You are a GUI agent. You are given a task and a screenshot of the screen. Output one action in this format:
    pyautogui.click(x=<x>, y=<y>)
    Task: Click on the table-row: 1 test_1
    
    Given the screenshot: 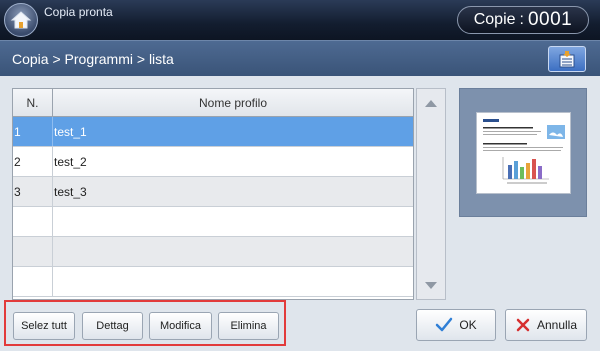 What is the action you would take?
    pyautogui.click(x=213, y=132)
    